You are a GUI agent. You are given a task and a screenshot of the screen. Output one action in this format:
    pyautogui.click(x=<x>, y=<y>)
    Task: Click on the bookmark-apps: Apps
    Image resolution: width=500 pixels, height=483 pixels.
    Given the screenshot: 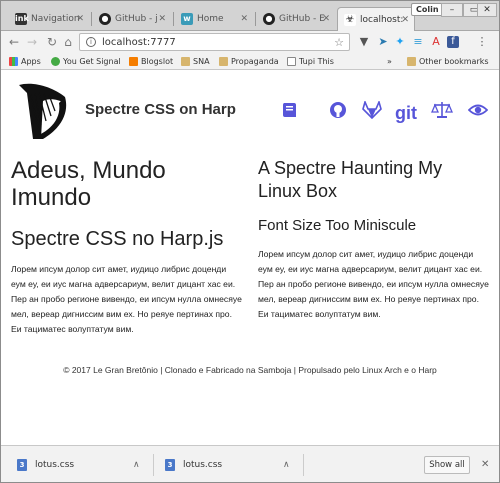 What is the action you would take?
    pyautogui.click(x=25, y=61)
    